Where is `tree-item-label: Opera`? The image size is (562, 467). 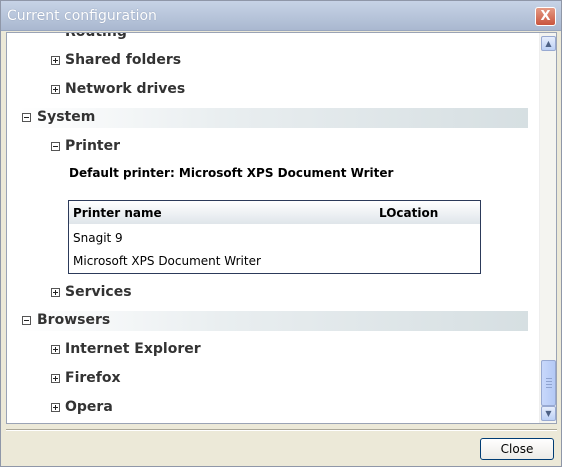
tree-item-label: Opera is located at coordinates (89, 407).